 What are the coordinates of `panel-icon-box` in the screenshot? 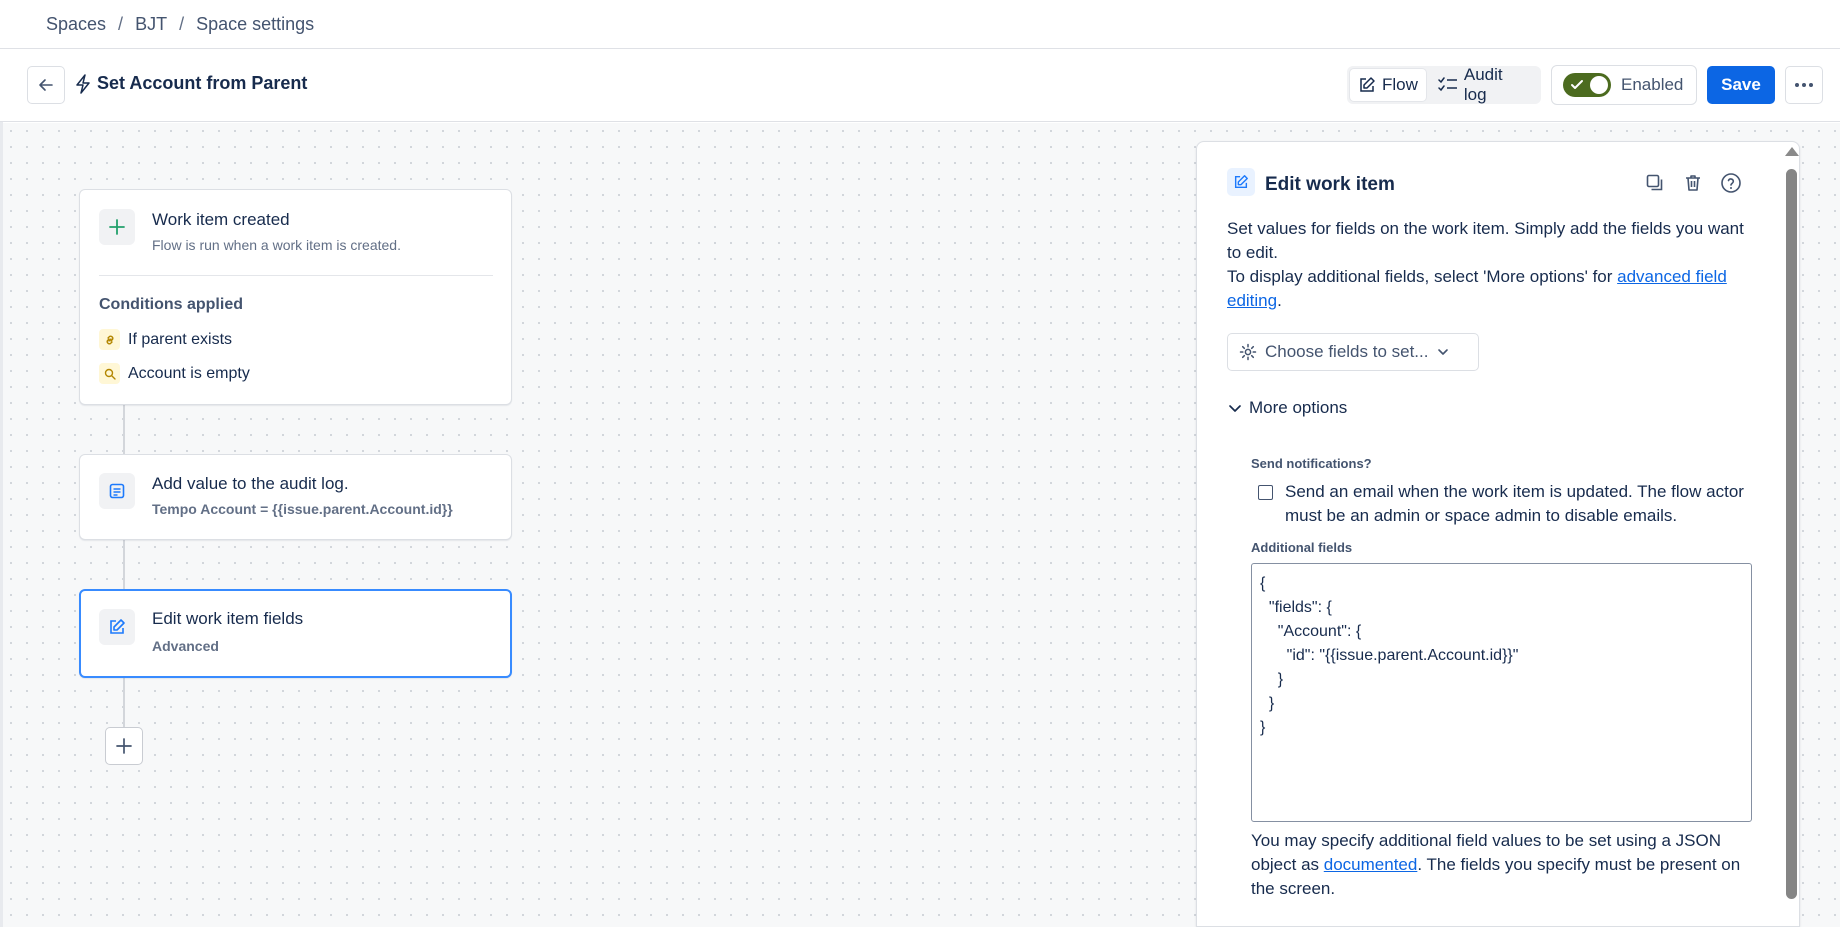 It's located at (1241, 182).